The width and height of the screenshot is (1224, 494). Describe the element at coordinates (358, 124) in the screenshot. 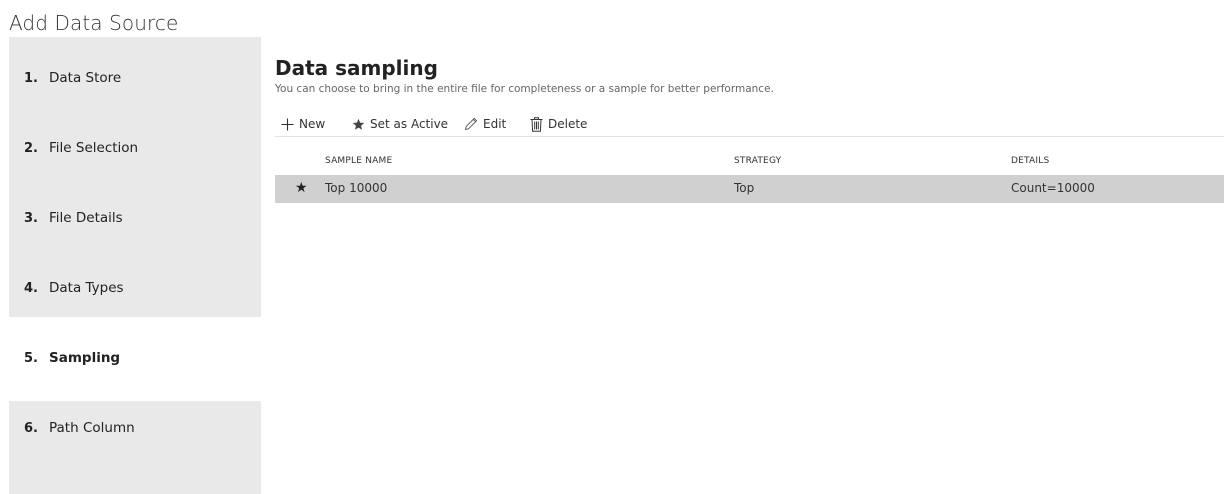

I see `star-icon` at that location.